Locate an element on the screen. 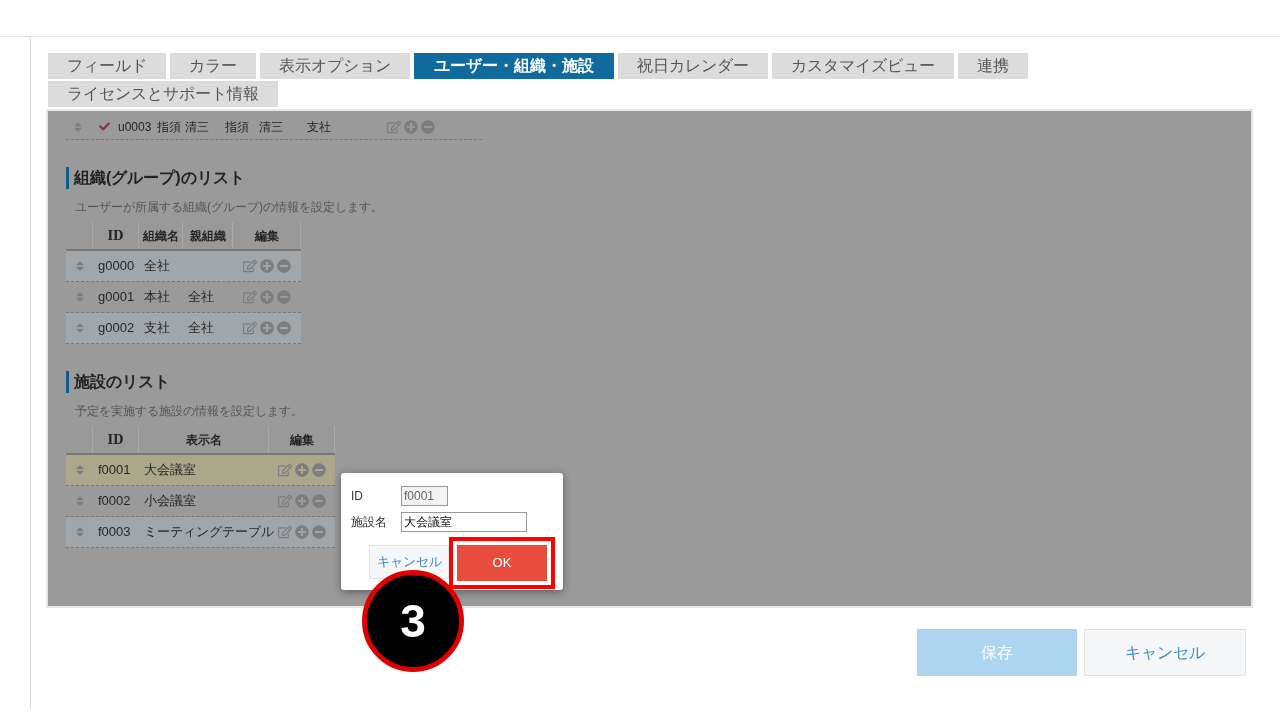  table-cell: g0000 is located at coordinates (116, 266).